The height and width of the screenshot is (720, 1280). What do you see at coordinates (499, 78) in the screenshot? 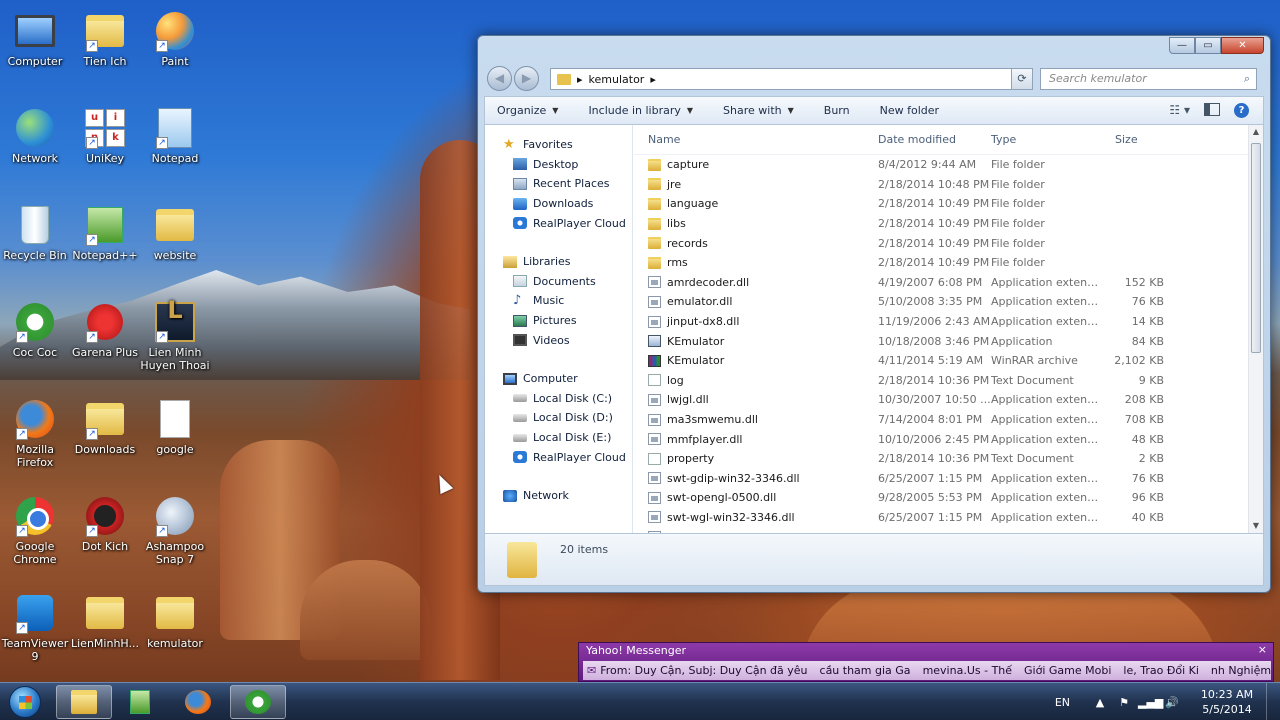
I see `back-button: ◀` at bounding box center [499, 78].